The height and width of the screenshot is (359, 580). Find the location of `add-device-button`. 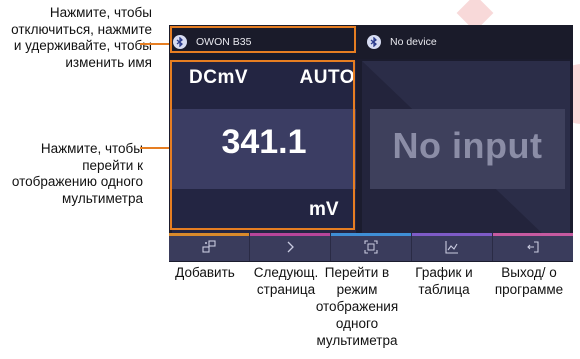

add-device-button is located at coordinates (209, 247).